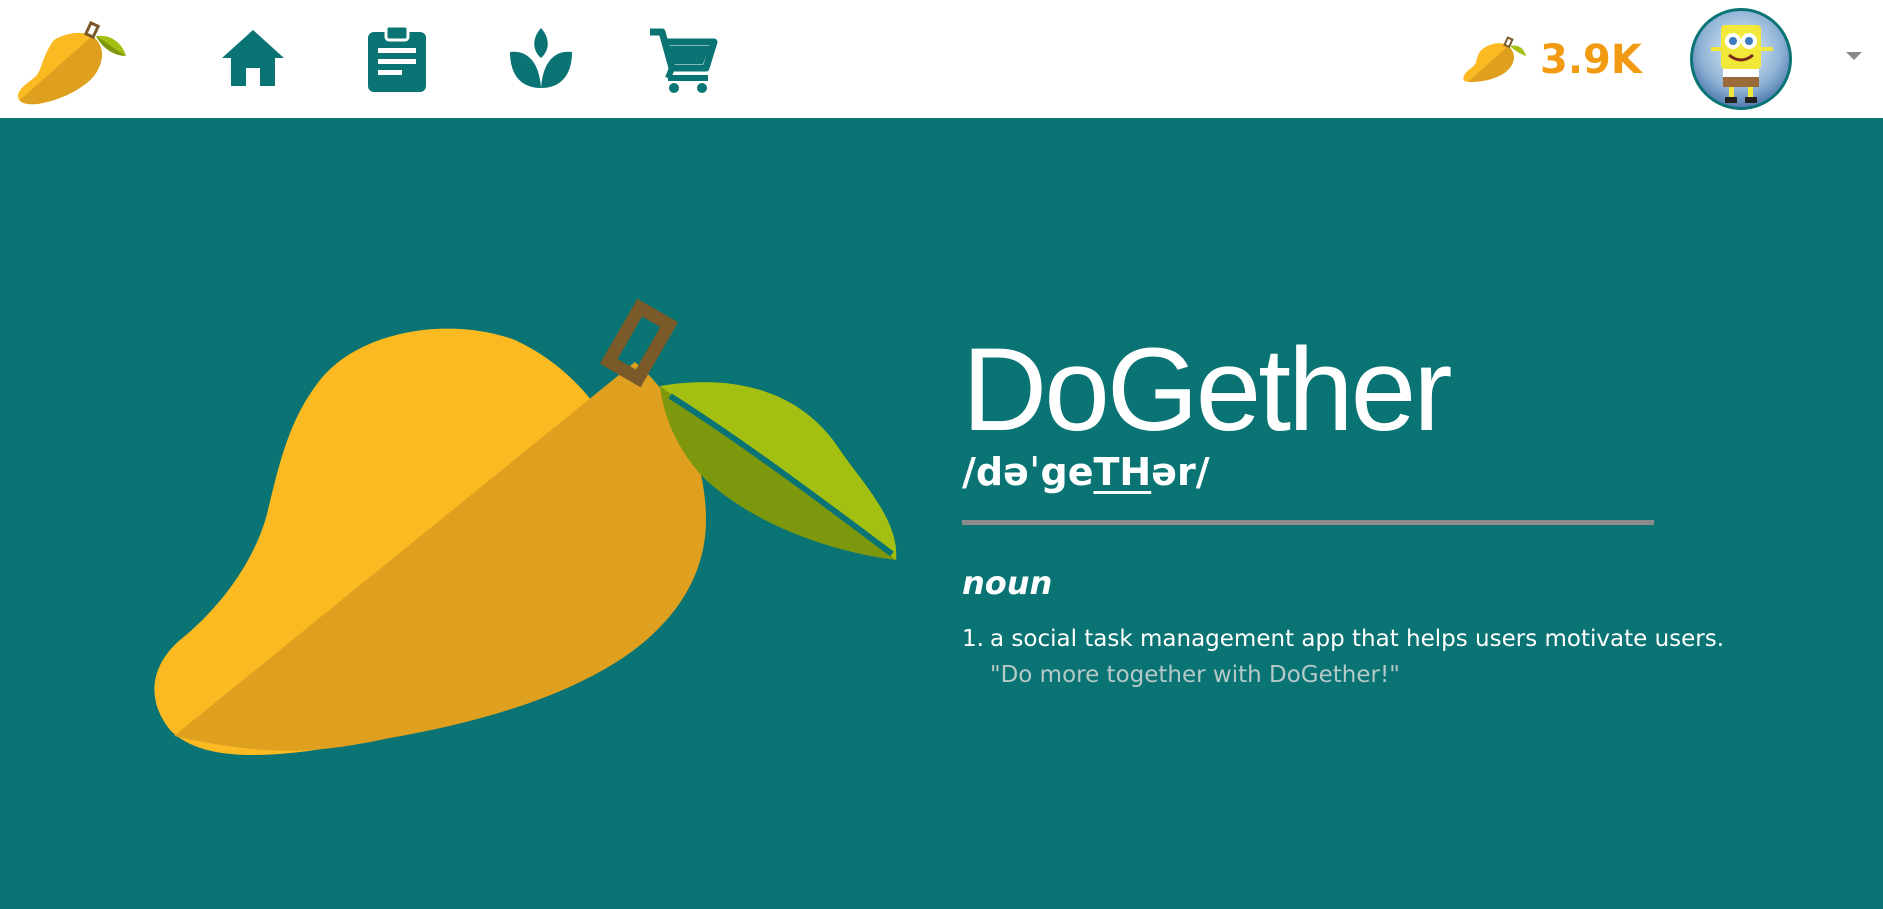 The height and width of the screenshot is (909, 1883). I want to click on coin-count: 3.9K, so click(1591, 60).